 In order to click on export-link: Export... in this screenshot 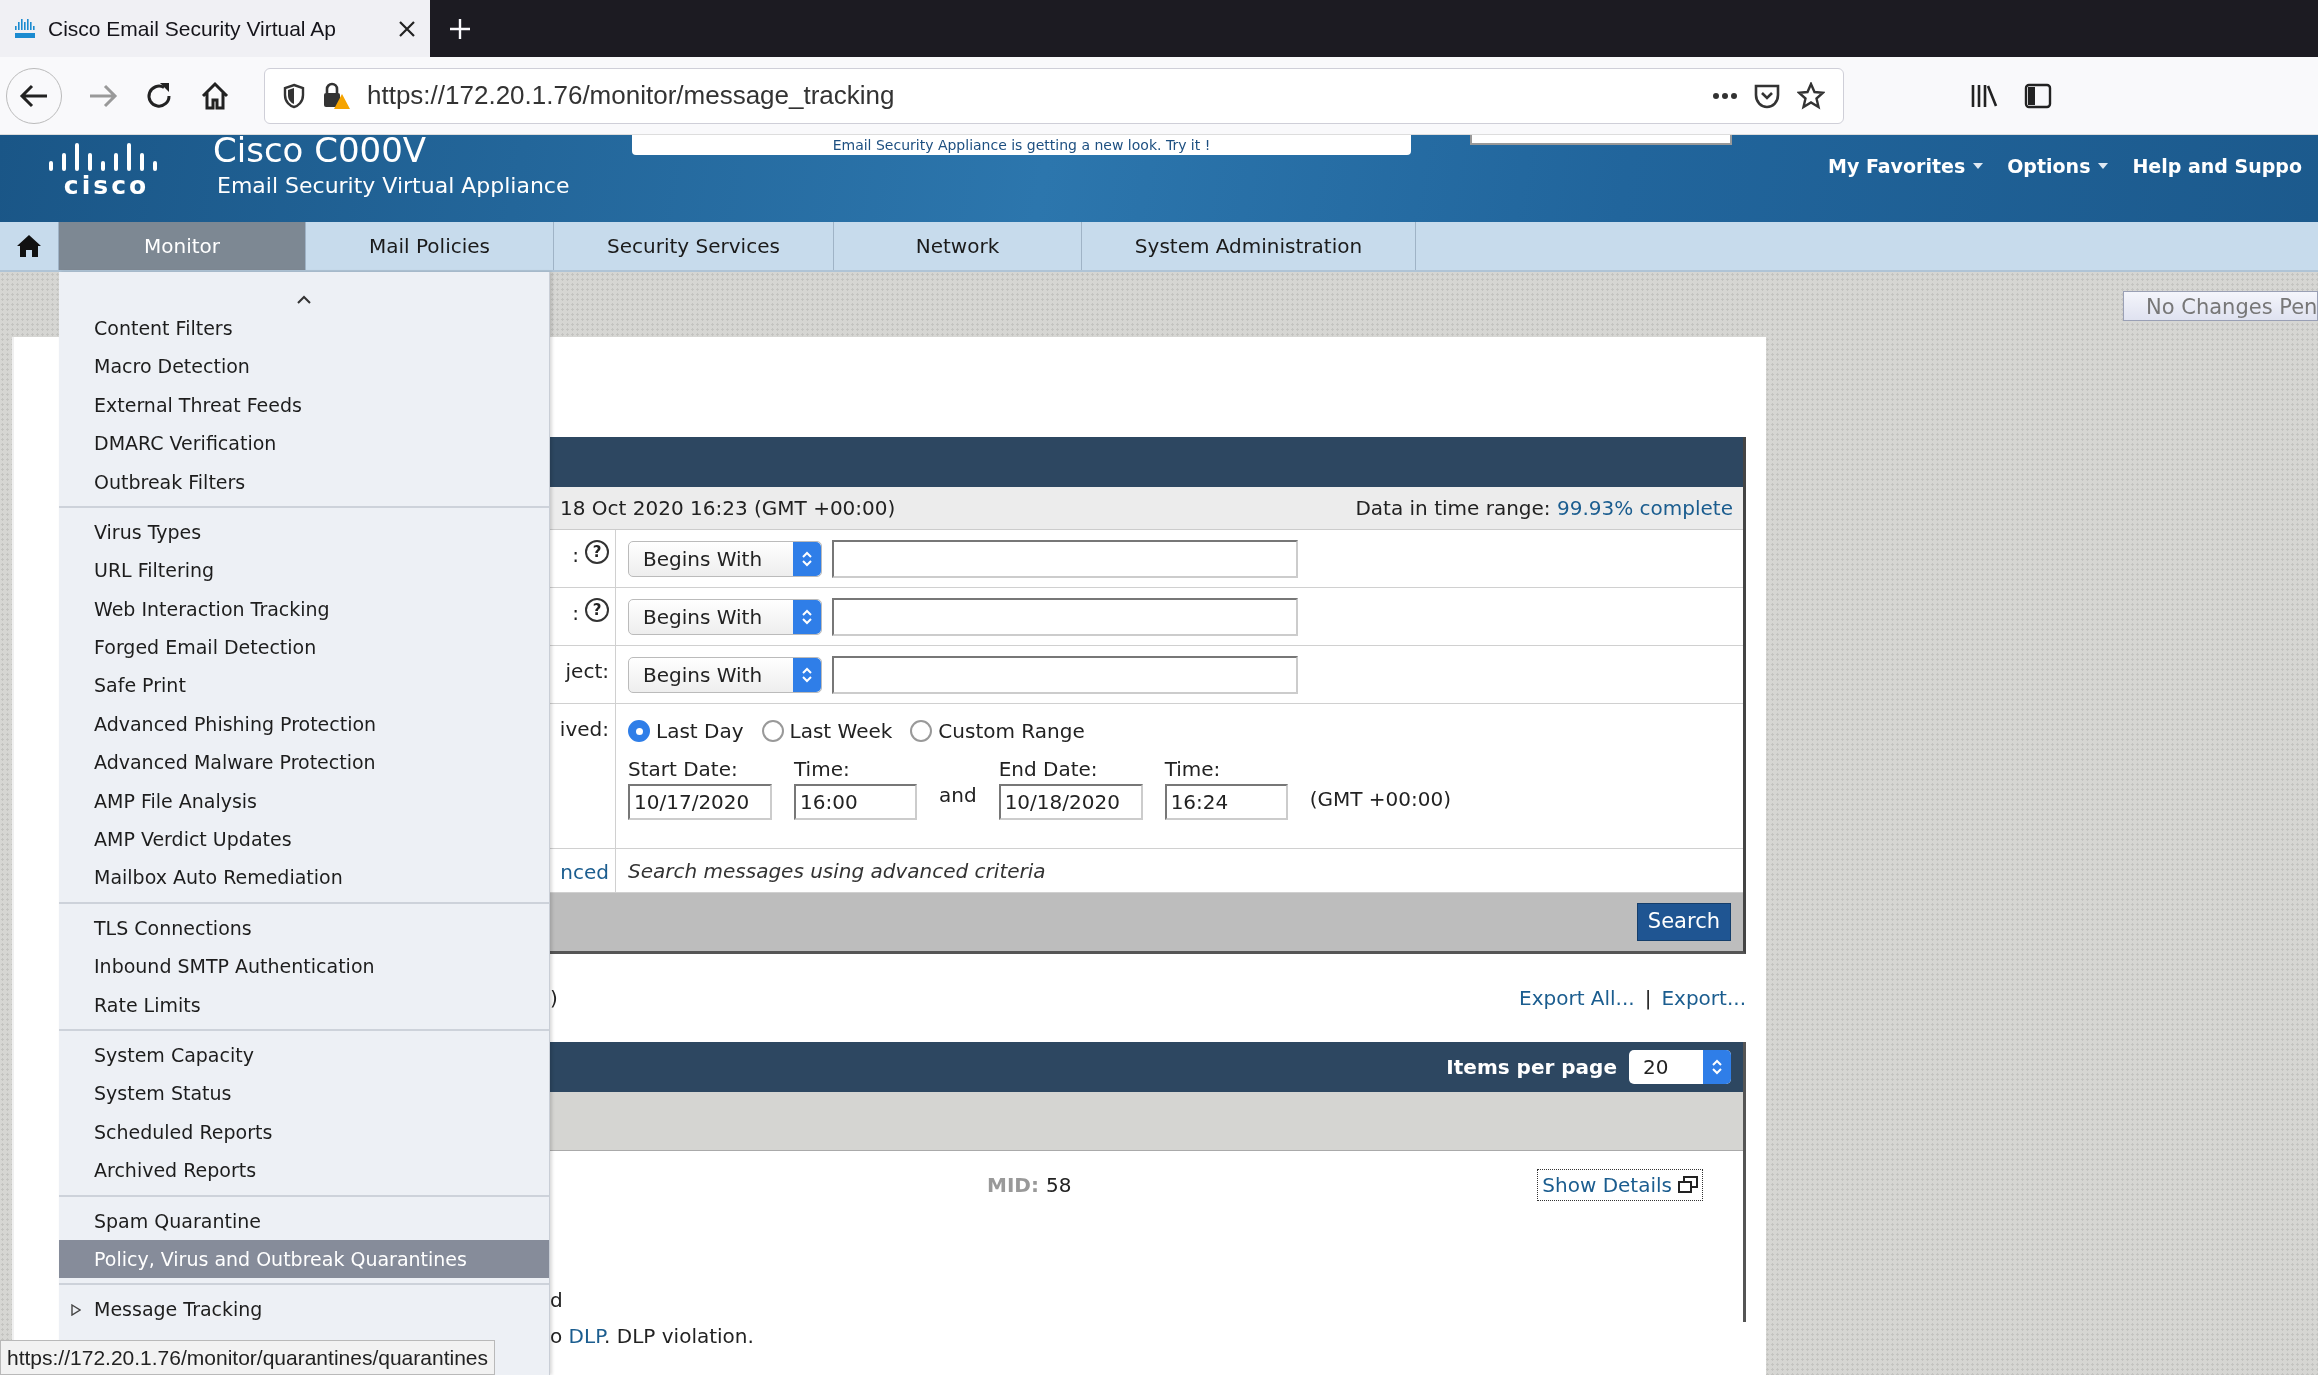, I will do `click(1703, 998)`.